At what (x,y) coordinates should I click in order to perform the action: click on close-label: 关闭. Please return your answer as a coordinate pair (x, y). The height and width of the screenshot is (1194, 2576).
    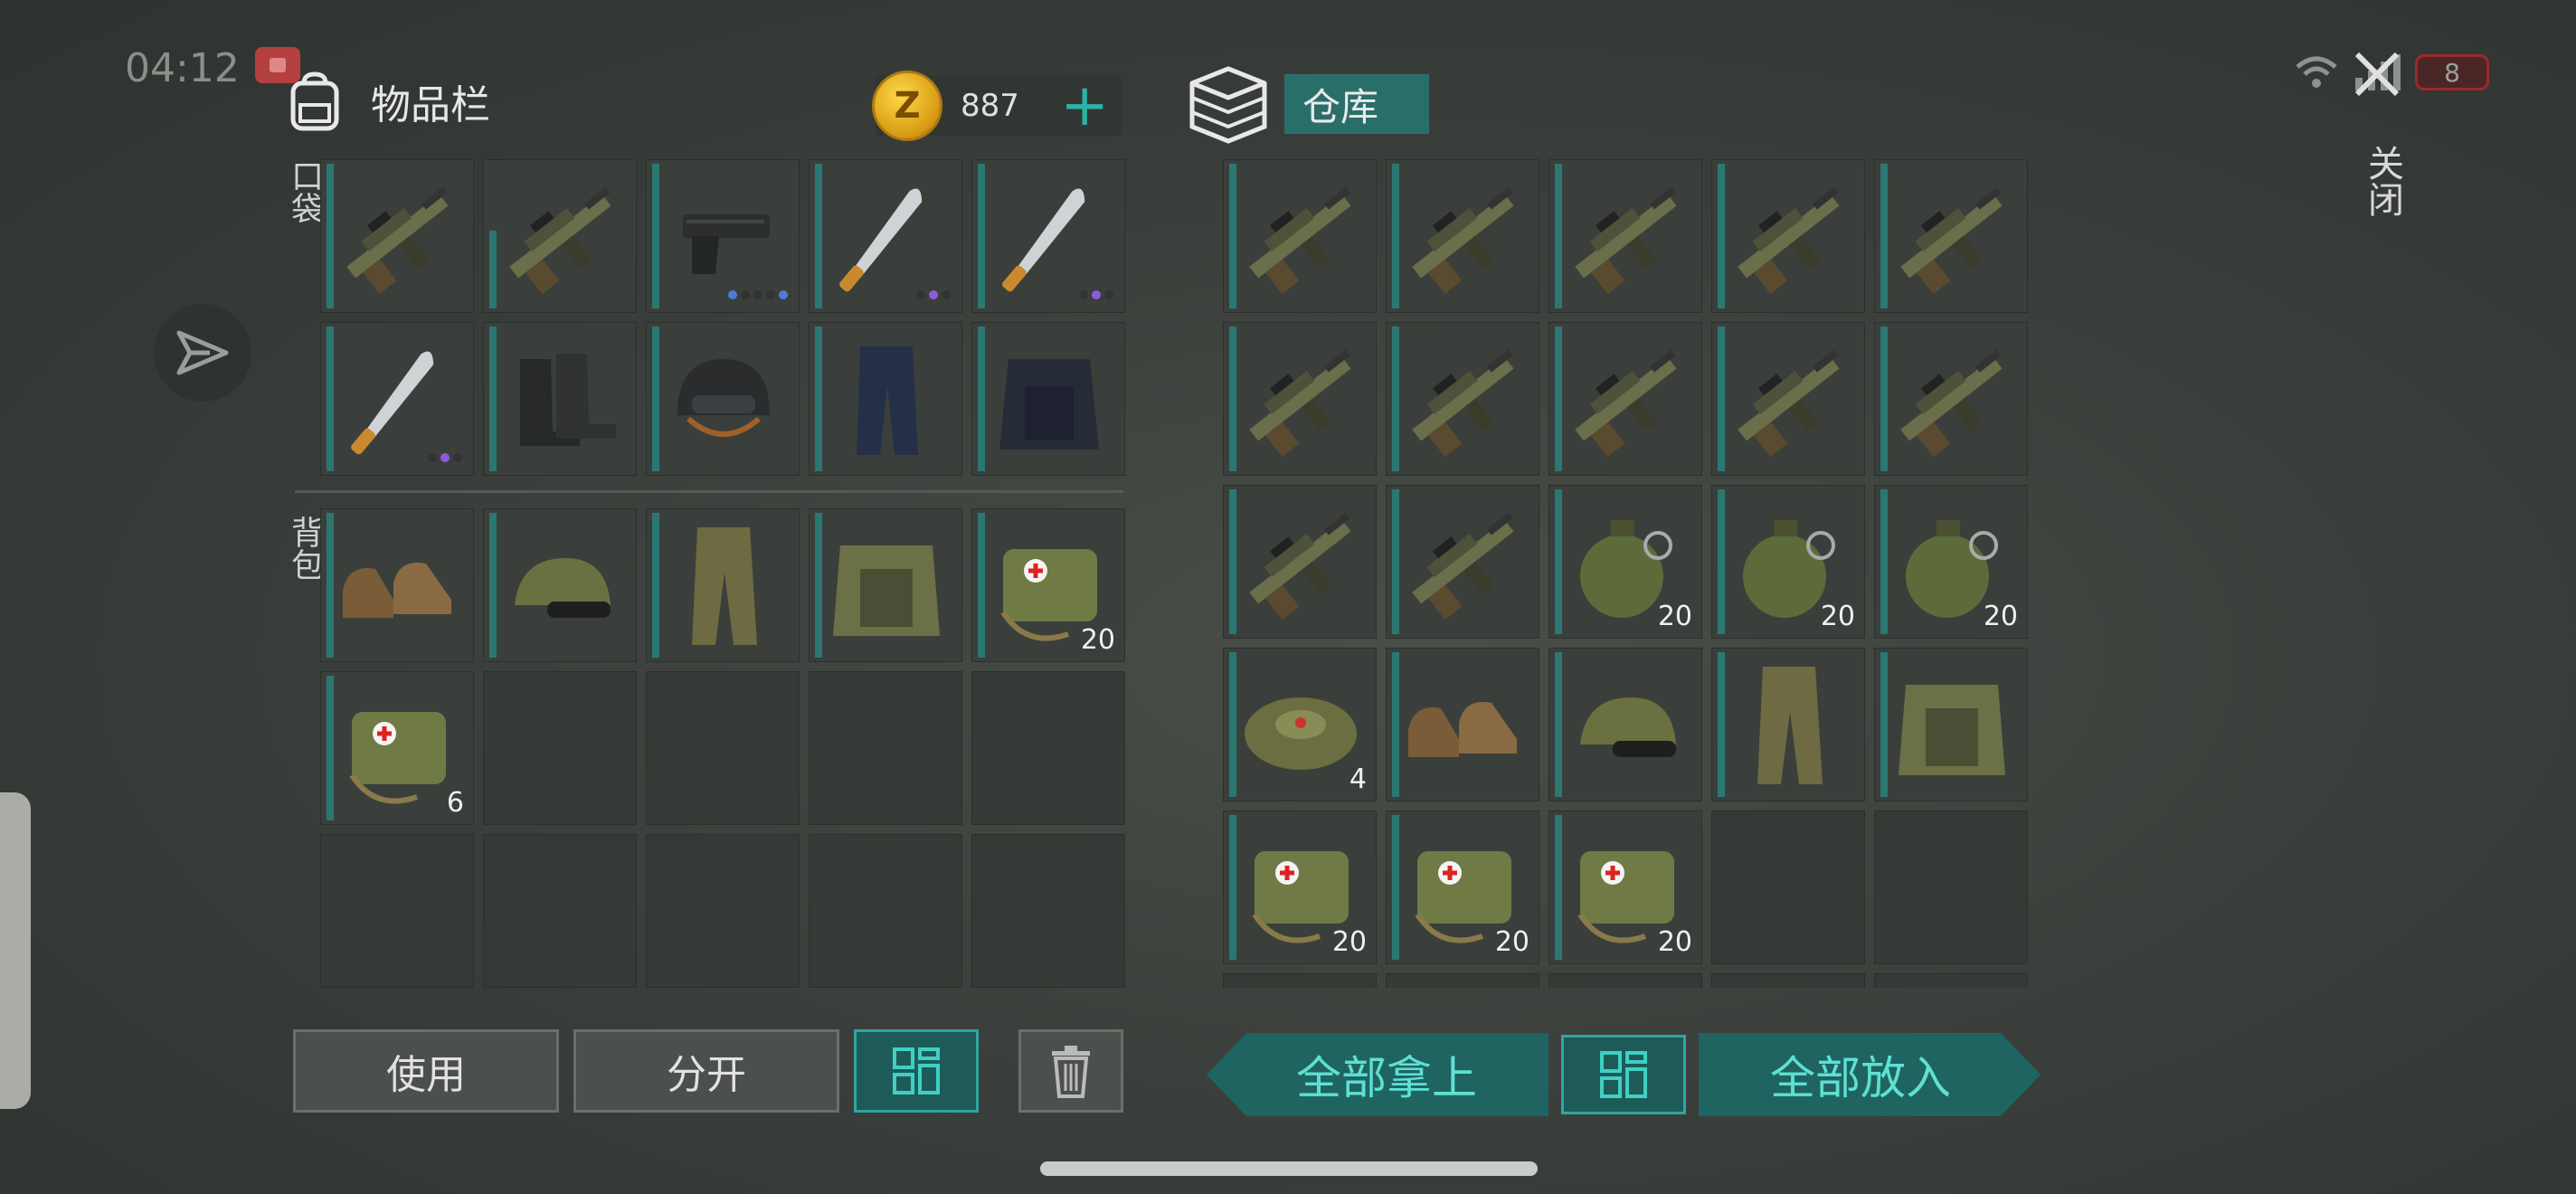
    Looking at the image, I should click on (2382, 181).